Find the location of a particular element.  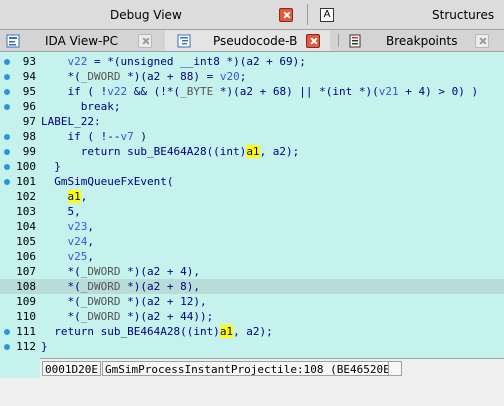

tab-breakpoints-label: Breakpoints is located at coordinates (422, 40).